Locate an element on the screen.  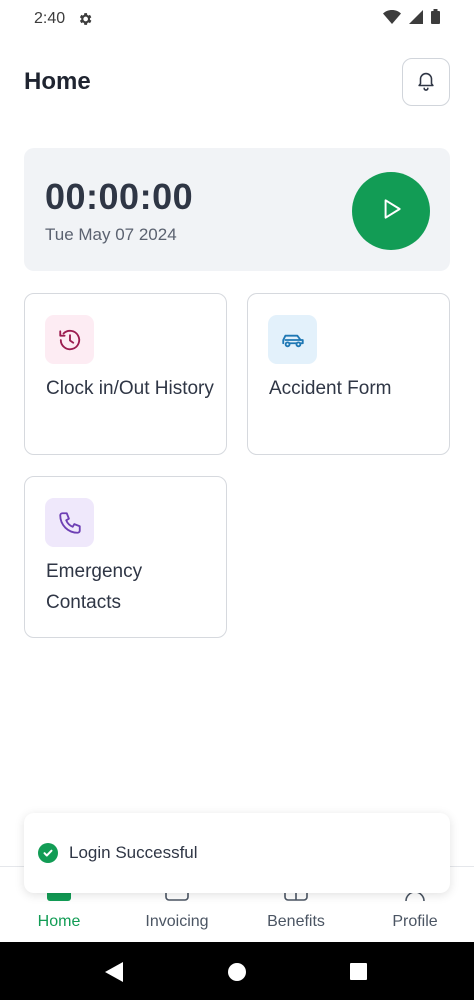
status-time: 2:40 is located at coordinates (50, 18).